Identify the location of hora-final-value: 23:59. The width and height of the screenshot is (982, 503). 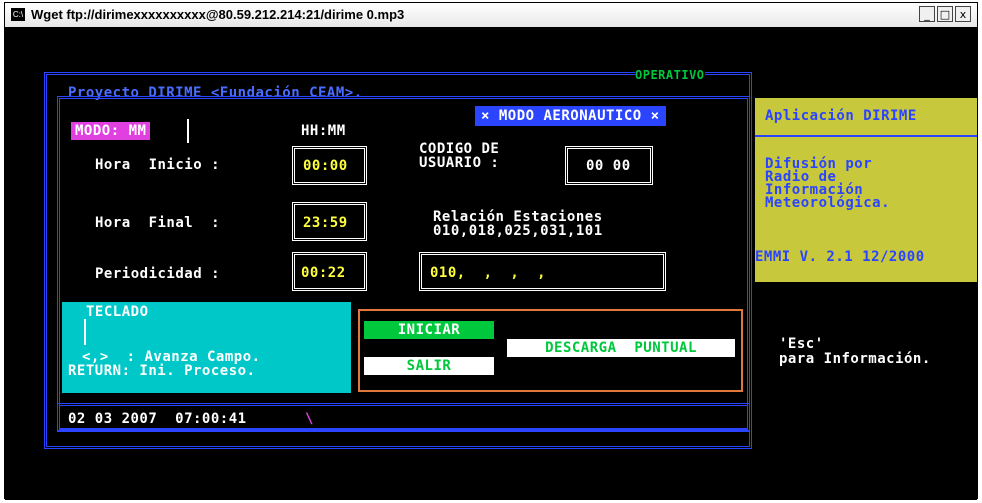
(325, 223).